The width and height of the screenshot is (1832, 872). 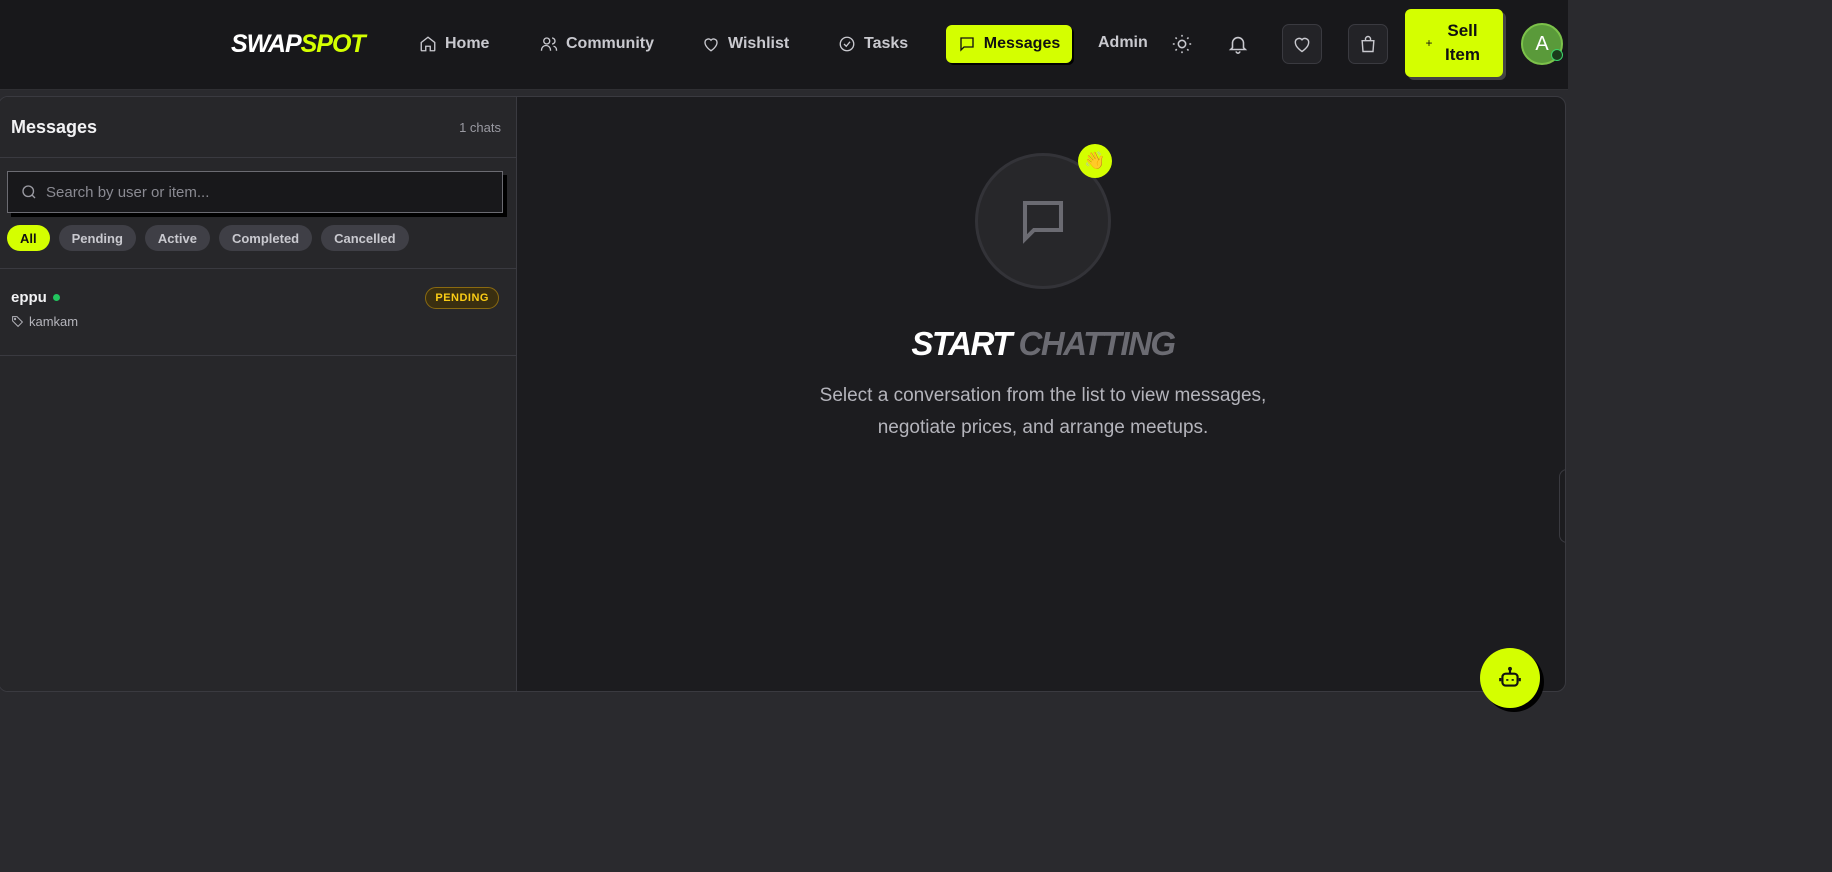 What do you see at coordinates (480, 127) in the screenshot?
I see `chat-count: 1 chats` at bounding box center [480, 127].